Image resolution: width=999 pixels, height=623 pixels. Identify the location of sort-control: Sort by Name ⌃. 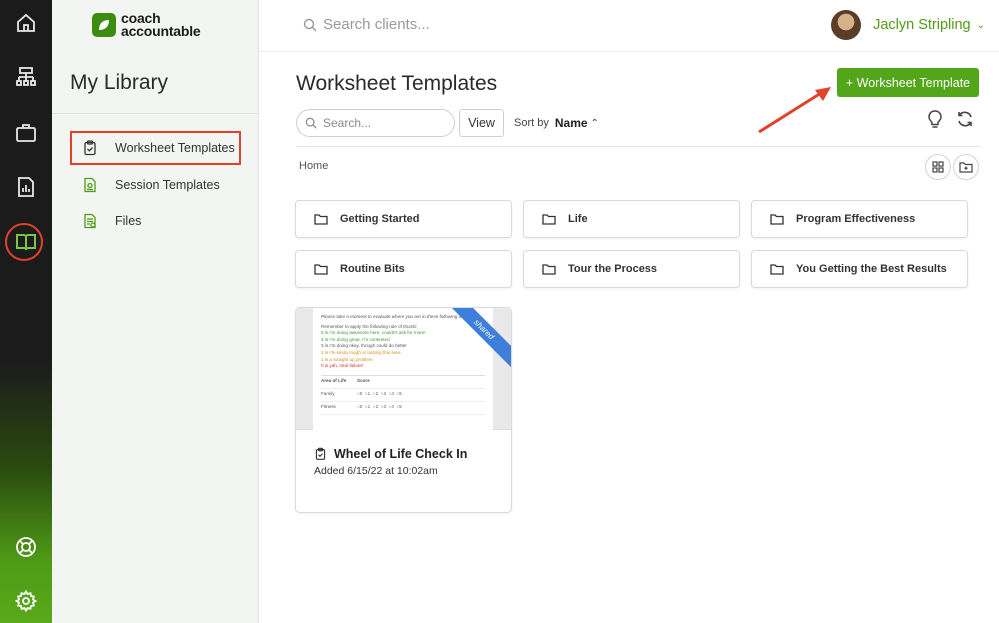
(556, 123).